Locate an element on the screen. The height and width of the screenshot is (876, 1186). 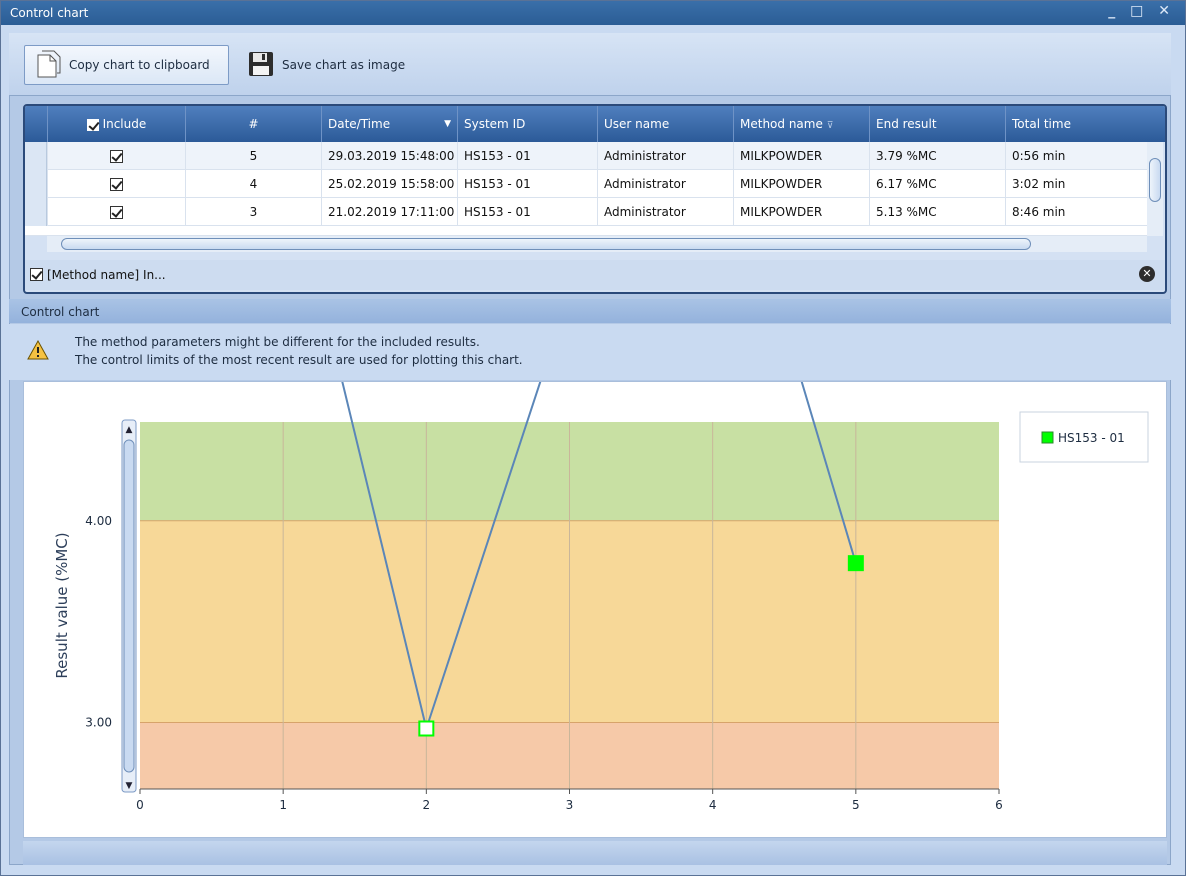
column-include: Include is located at coordinates (116, 124).